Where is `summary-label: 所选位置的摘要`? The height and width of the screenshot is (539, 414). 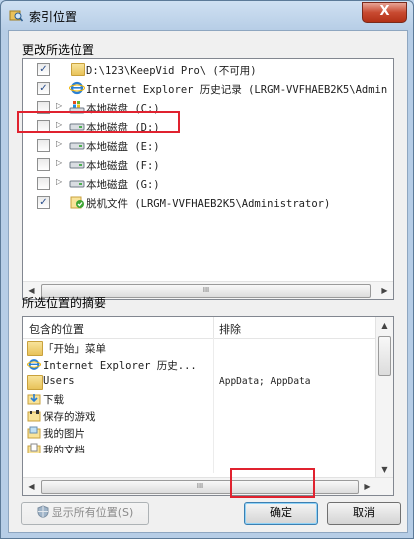 summary-label: 所选位置的摘要 is located at coordinates (64, 303).